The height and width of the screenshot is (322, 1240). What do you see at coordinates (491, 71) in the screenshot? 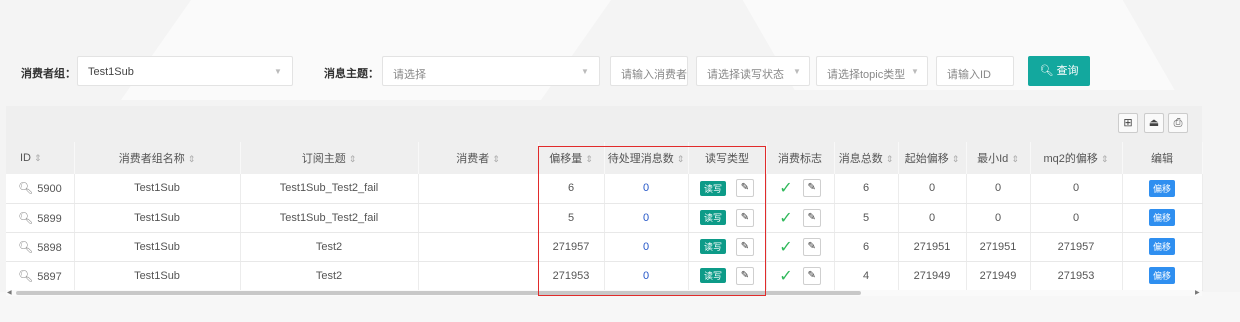
I see `topic-select: 请选择 ▼` at bounding box center [491, 71].